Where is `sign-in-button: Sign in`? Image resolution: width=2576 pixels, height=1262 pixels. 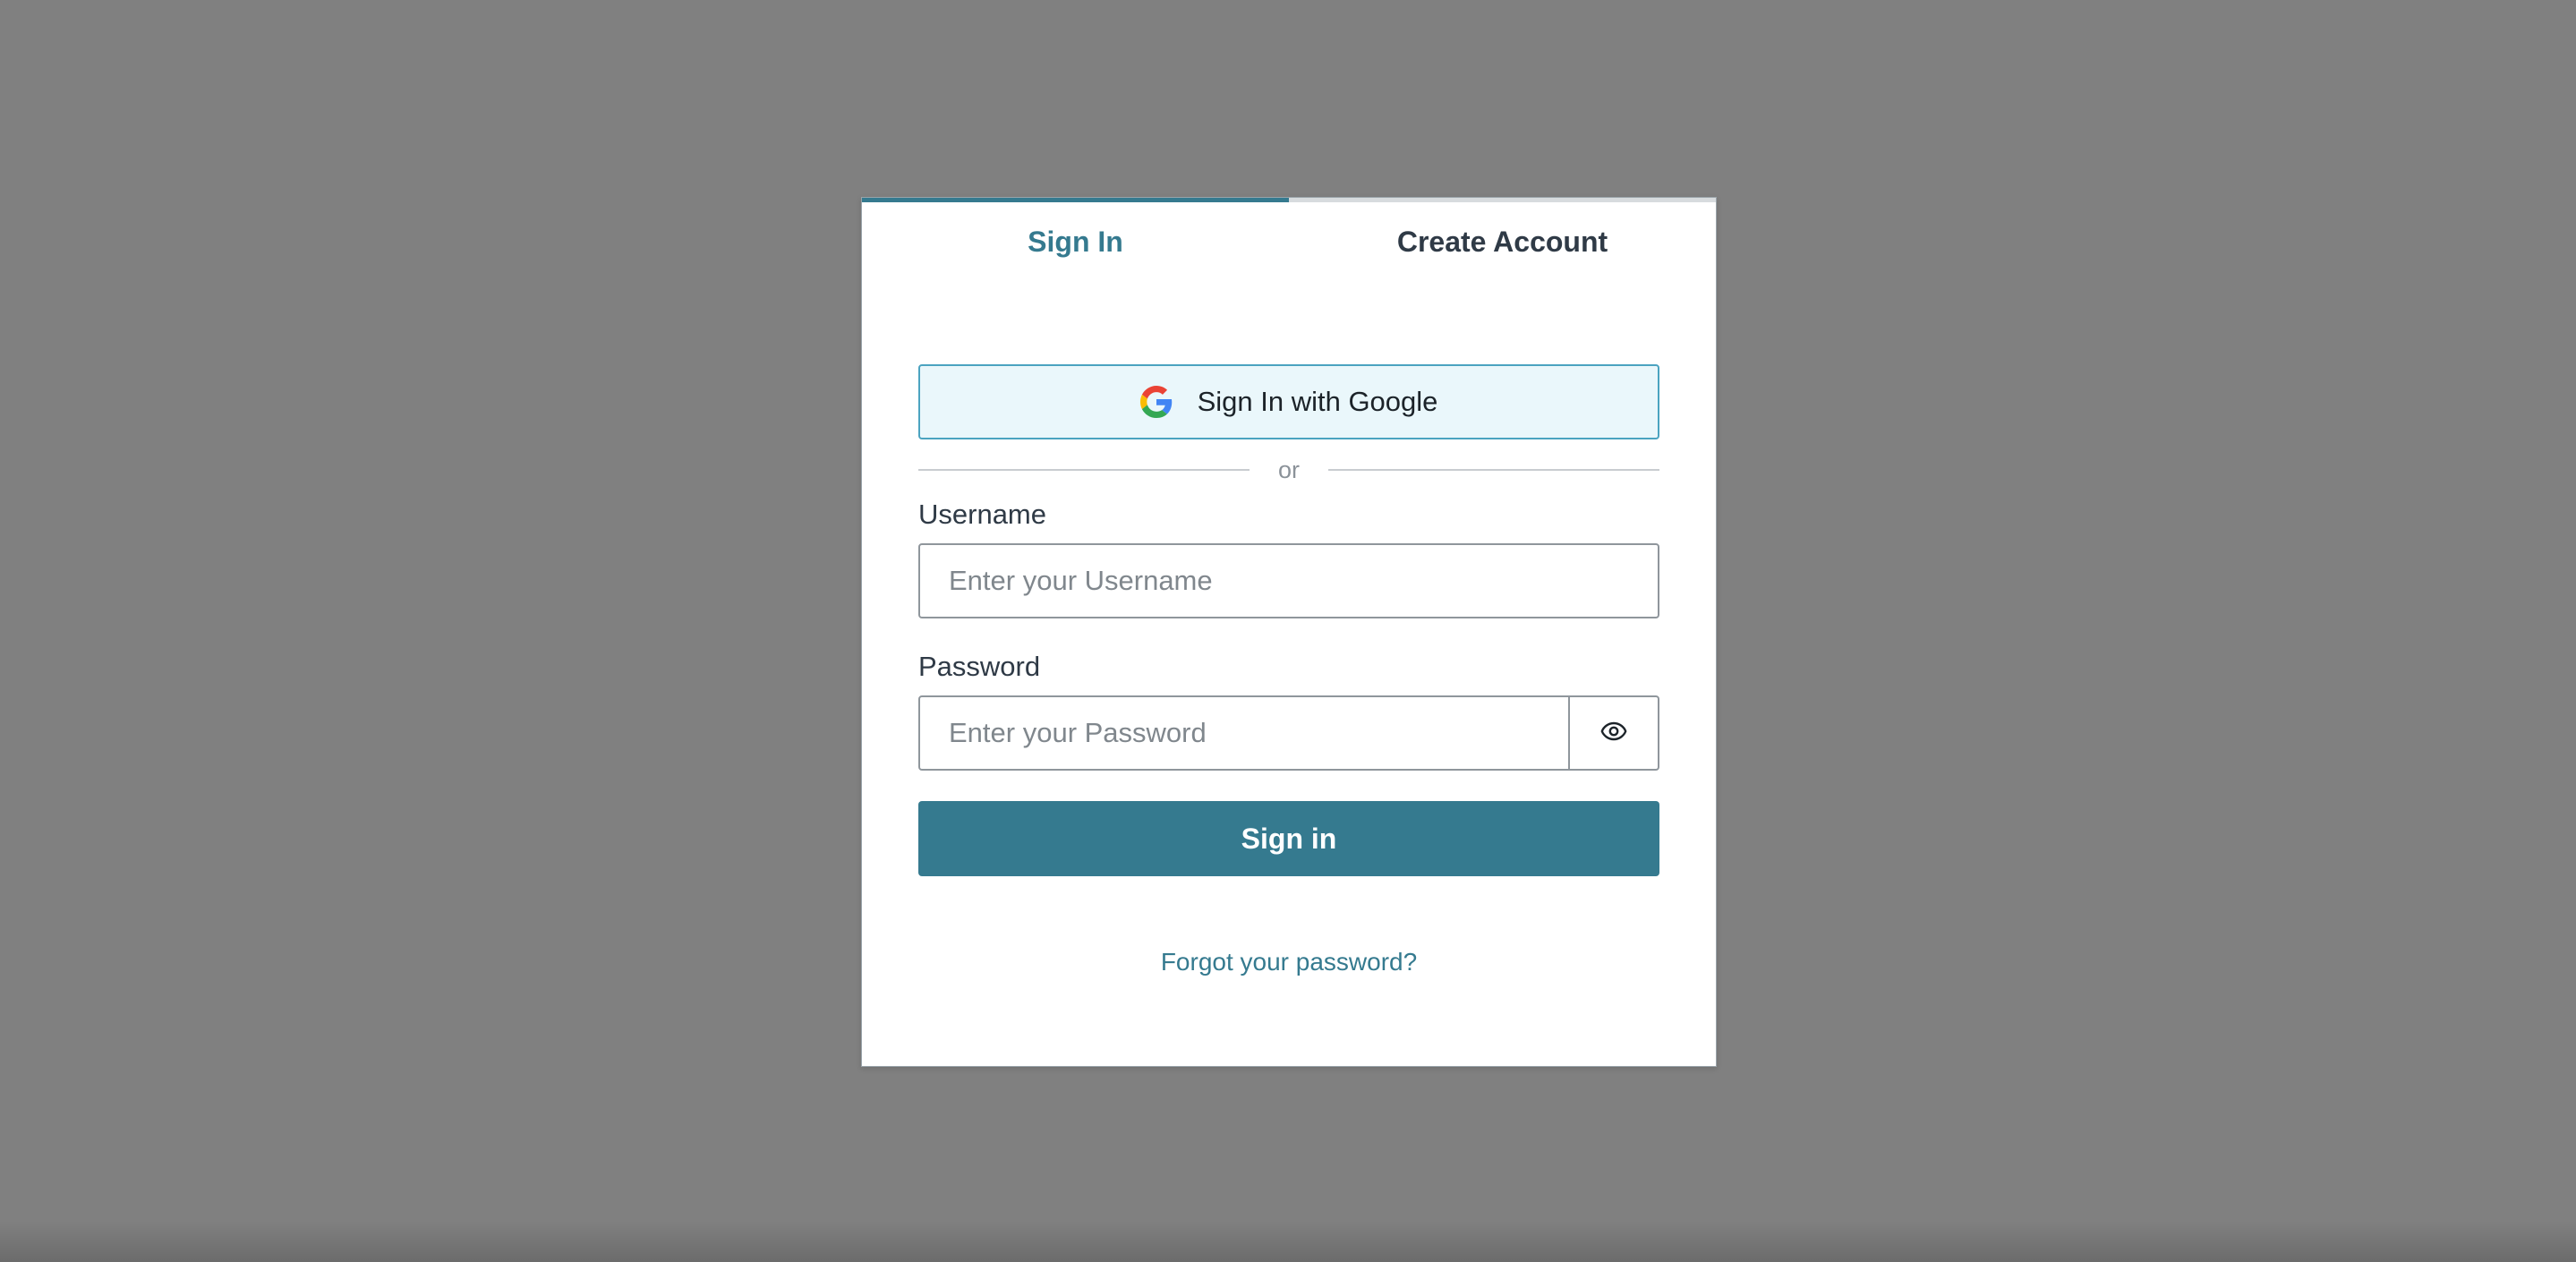 sign-in-button: Sign in is located at coordinates (1288, 838).